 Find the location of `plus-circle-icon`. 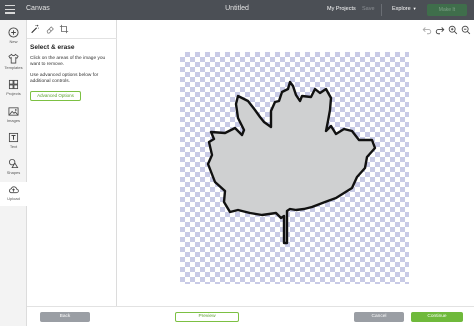

plus-circle-icon is located at coordinates (13, 32).